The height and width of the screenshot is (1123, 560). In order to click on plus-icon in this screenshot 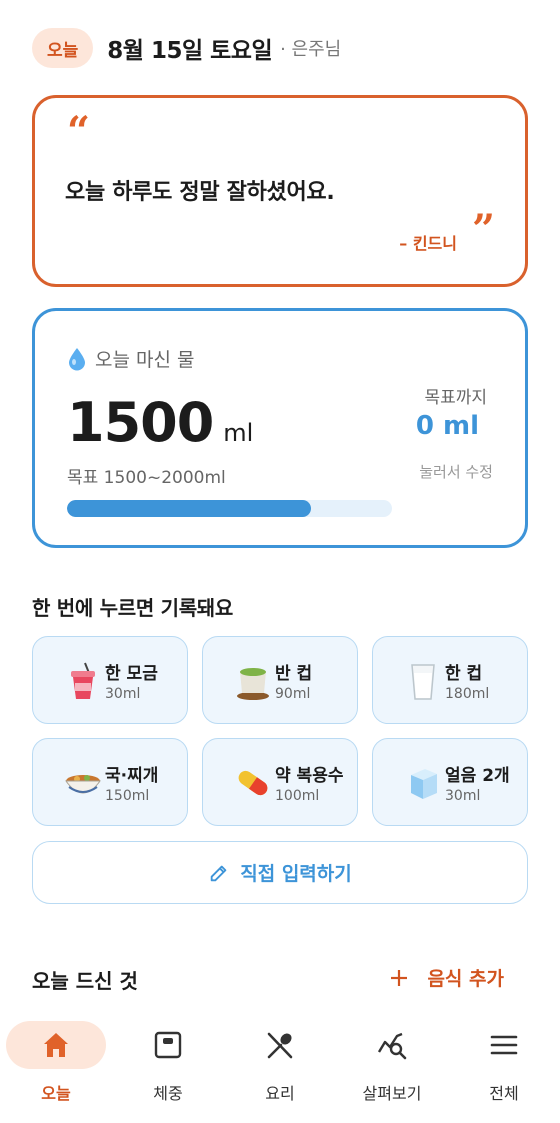, I will do `click(399, 977)`.